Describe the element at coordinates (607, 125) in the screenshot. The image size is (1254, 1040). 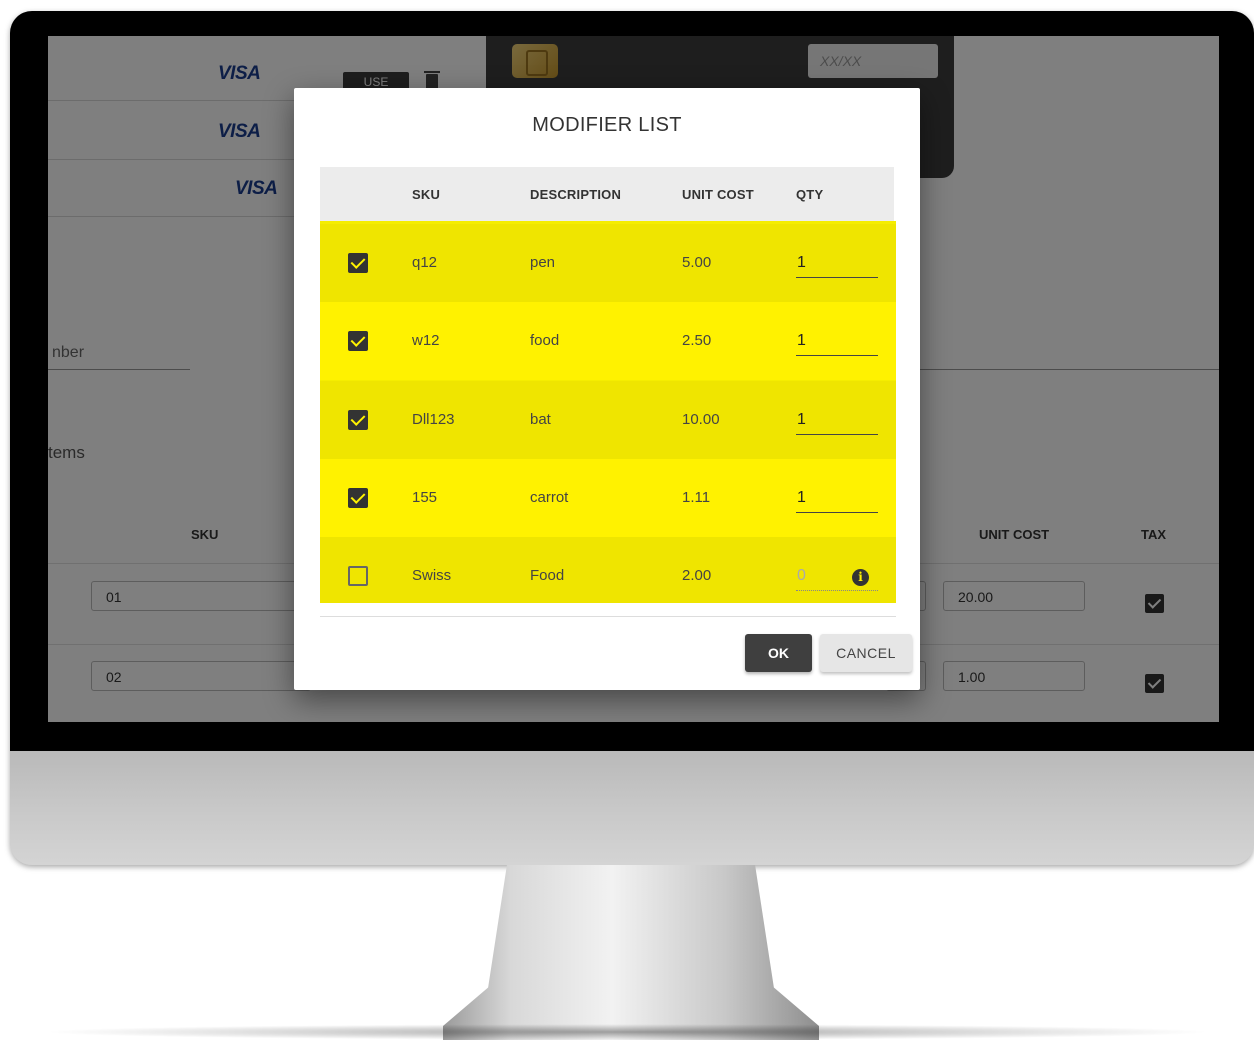
I see `dialog-title: MODIFIER LIST` at that location.